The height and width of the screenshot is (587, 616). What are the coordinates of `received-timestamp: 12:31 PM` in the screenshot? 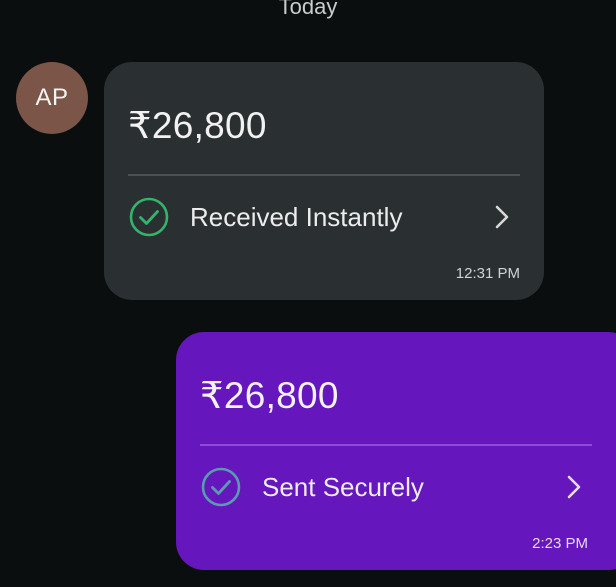 It's located at (487, 273).